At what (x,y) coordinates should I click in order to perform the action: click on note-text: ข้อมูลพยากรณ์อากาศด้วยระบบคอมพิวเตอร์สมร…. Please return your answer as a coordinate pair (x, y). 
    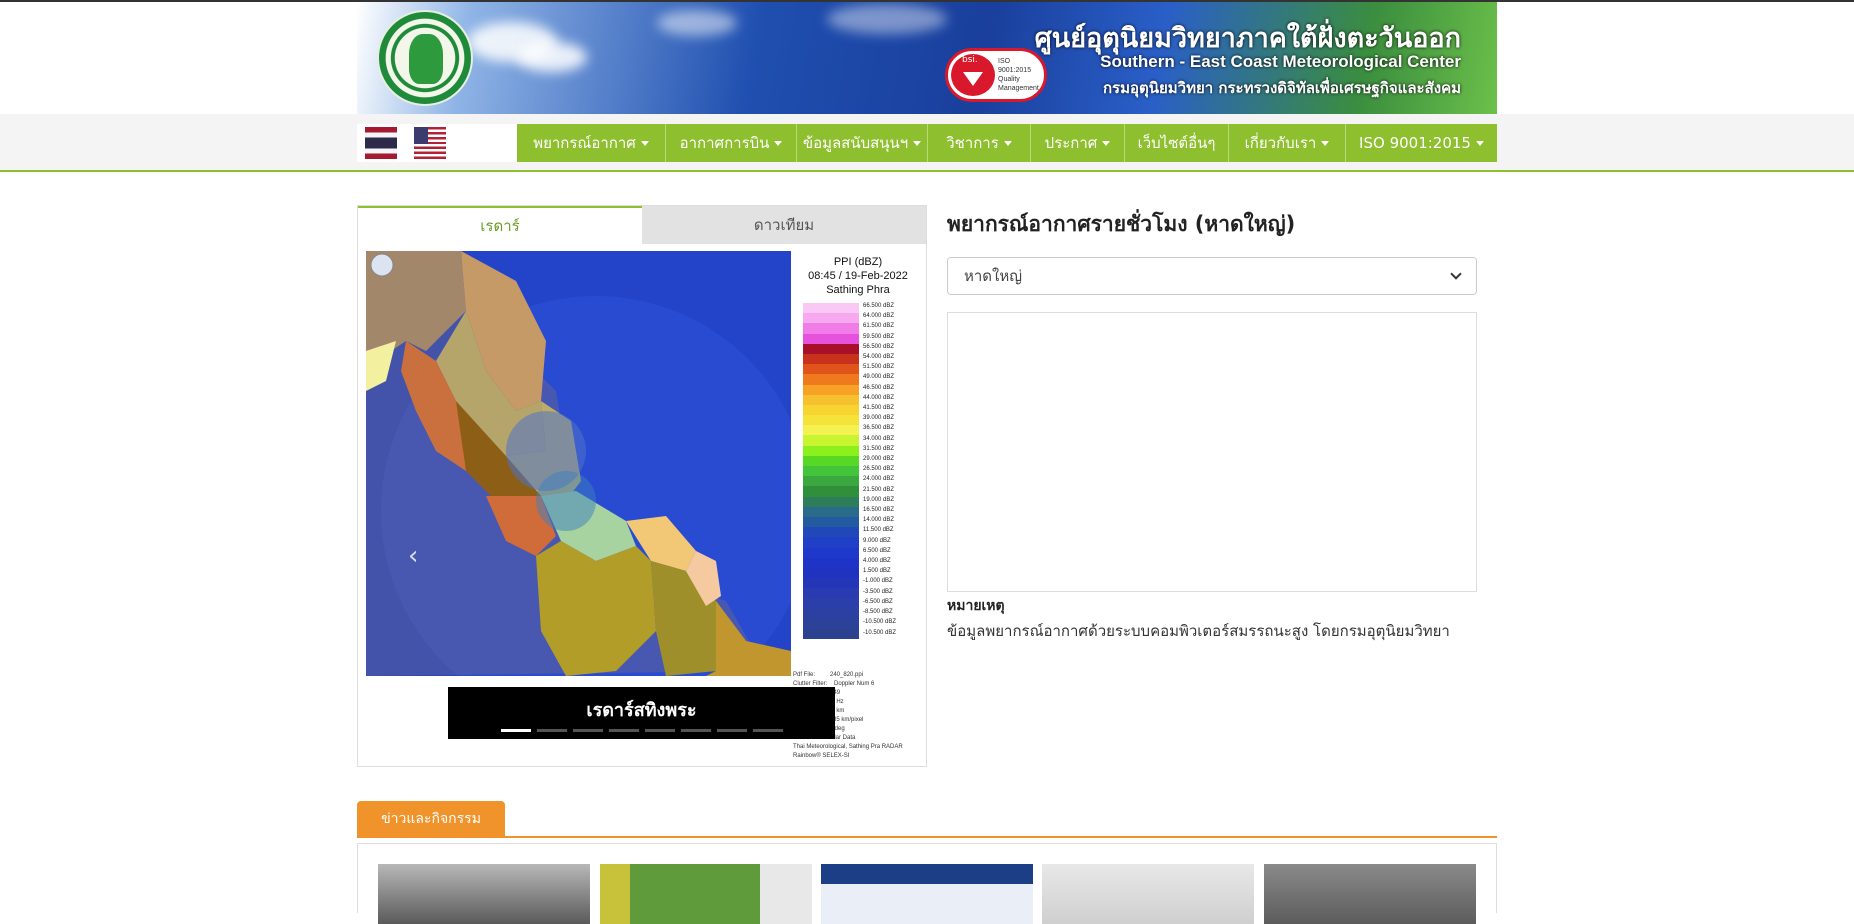
    Looking at the image, I should click on (1198, 631).